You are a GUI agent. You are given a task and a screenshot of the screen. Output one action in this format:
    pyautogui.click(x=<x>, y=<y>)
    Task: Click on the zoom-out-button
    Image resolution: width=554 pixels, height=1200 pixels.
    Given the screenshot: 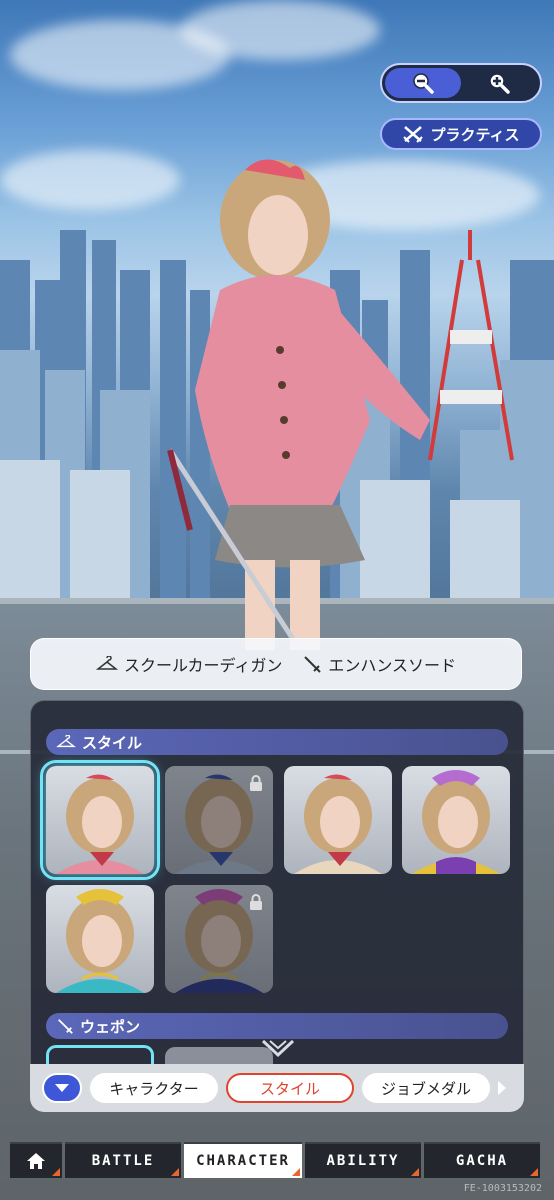 What is the action you would take?
    pyautogui.click(x=423, y=83)
    